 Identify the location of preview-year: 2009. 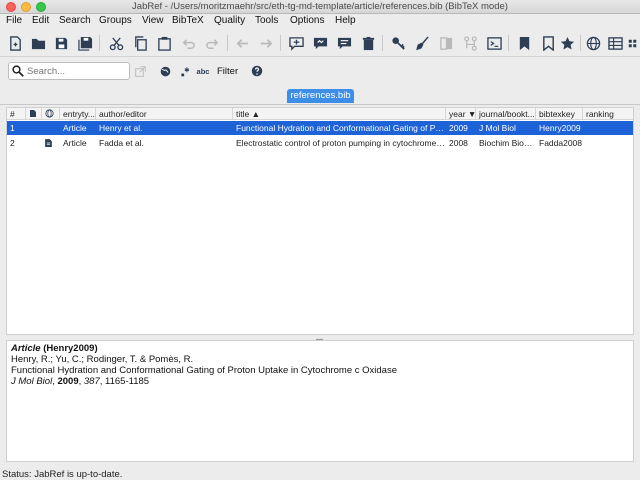
(68, 381).